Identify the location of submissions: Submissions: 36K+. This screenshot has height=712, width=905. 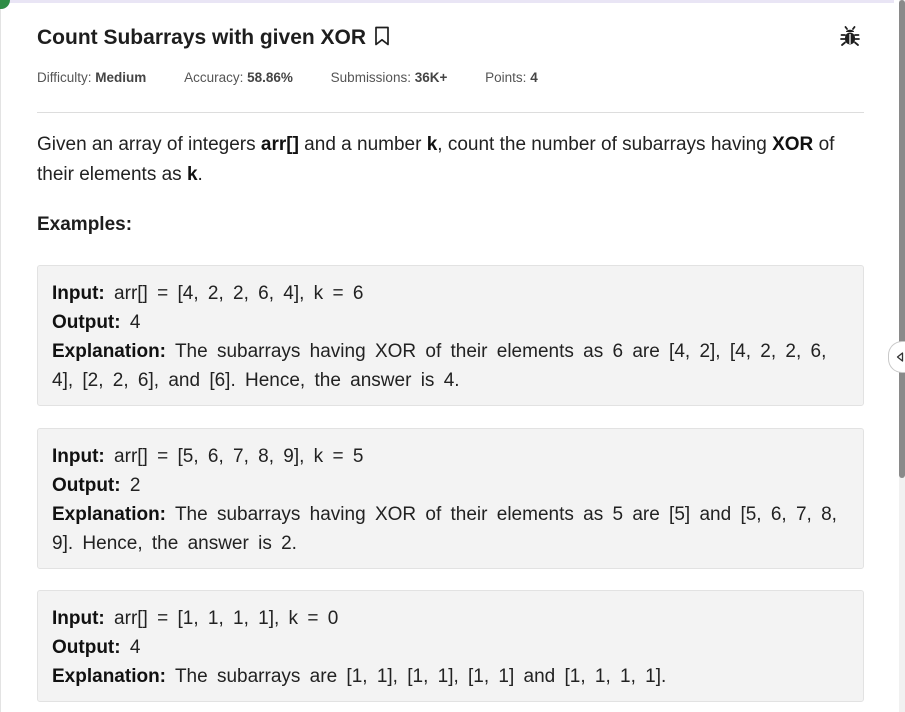
(389, 77).